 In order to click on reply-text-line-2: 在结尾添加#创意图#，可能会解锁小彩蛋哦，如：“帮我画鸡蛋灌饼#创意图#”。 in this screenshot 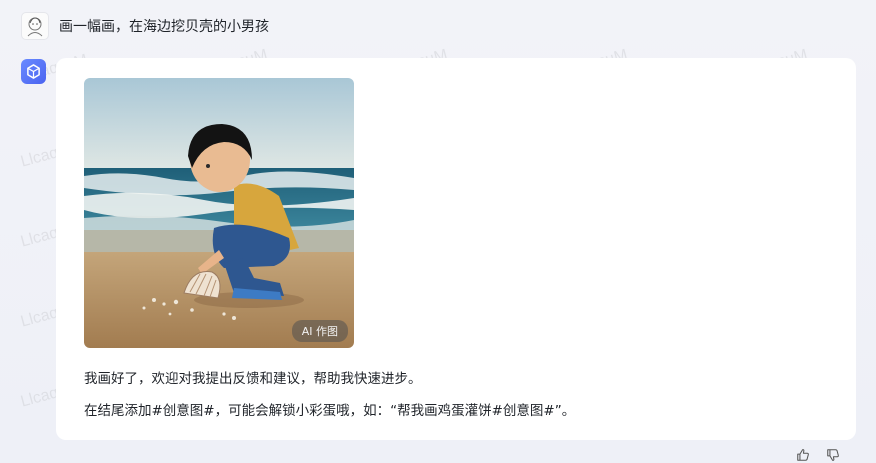, I will do `click(330, 411)`.